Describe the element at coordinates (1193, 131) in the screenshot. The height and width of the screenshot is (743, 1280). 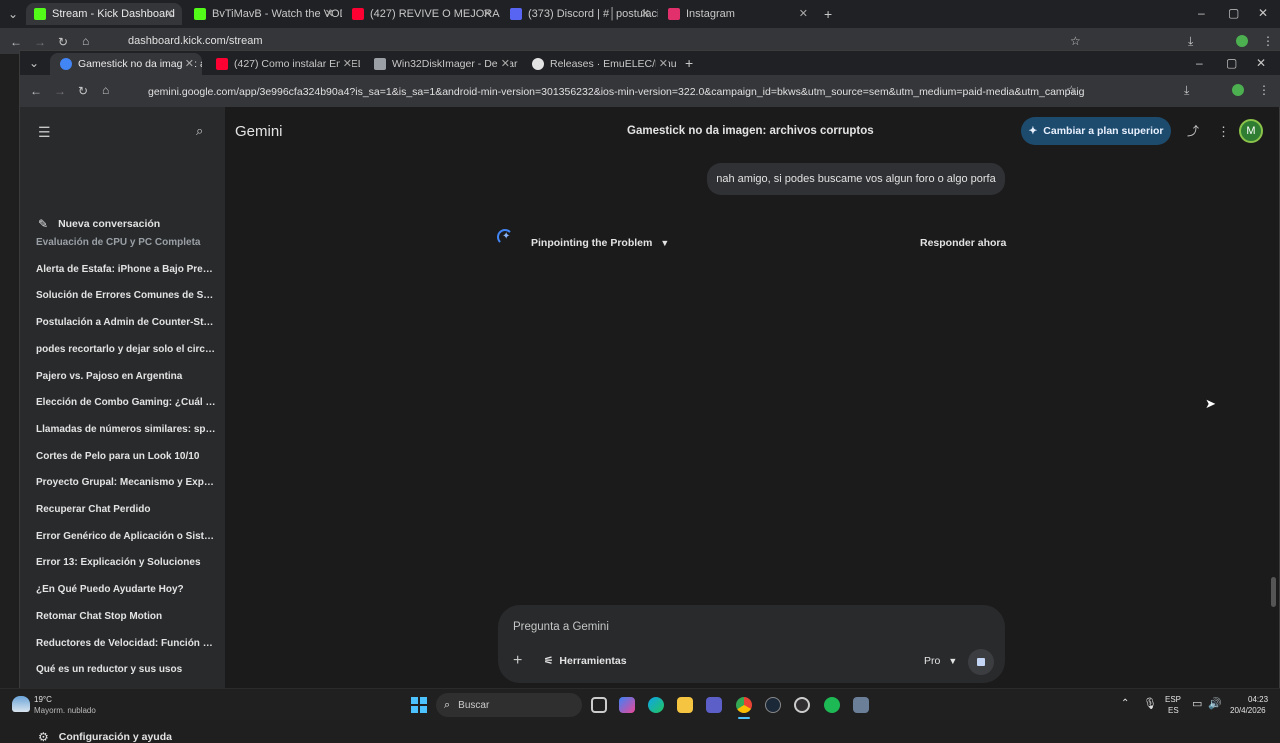
I see `share-icon: ⤴` at that location.